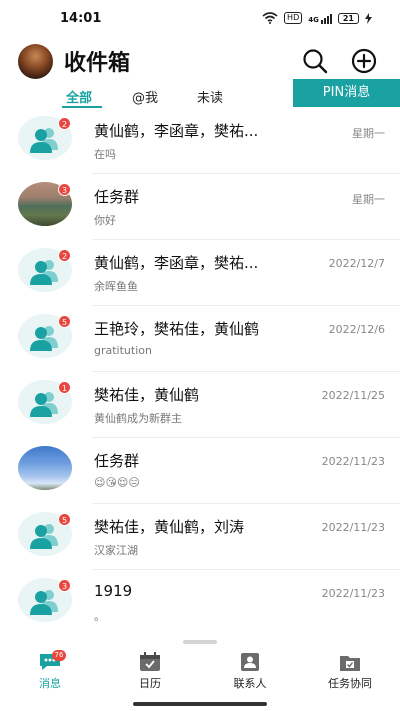  Describe the element at coordinates (150, 683) in the screenshot. I see `nav-label: 日历` at that location.